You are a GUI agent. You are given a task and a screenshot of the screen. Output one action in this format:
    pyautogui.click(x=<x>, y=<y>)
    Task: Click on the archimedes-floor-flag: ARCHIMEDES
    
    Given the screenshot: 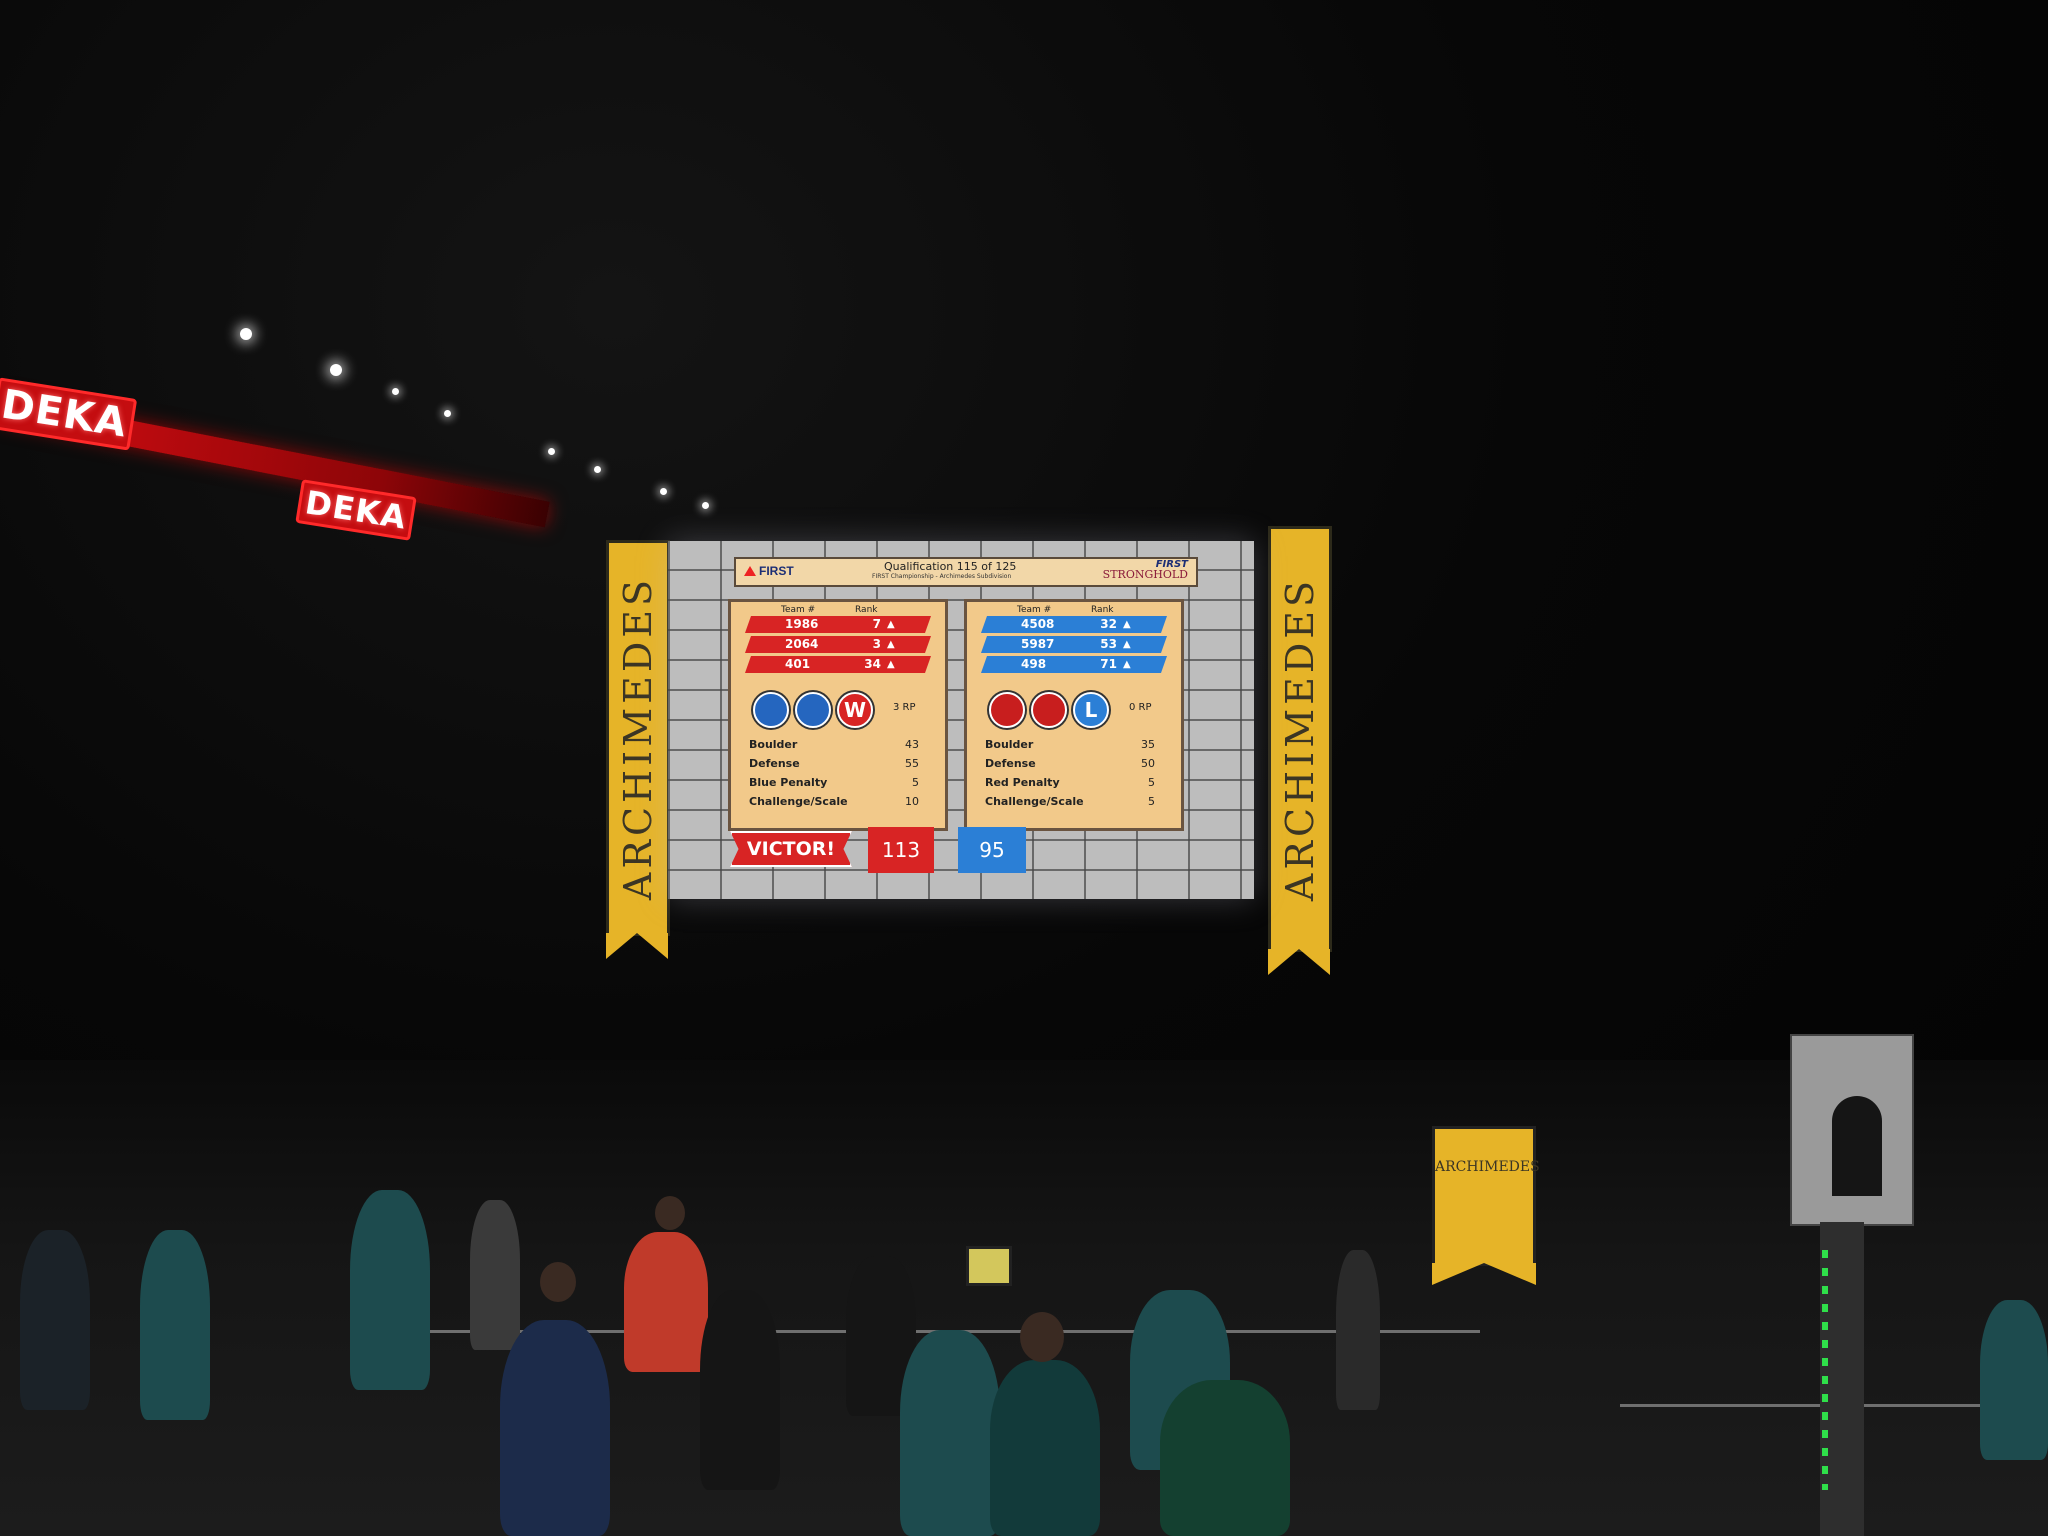 What is the action you would take?
    pyautogui.click(x=1486, y=1205)
    